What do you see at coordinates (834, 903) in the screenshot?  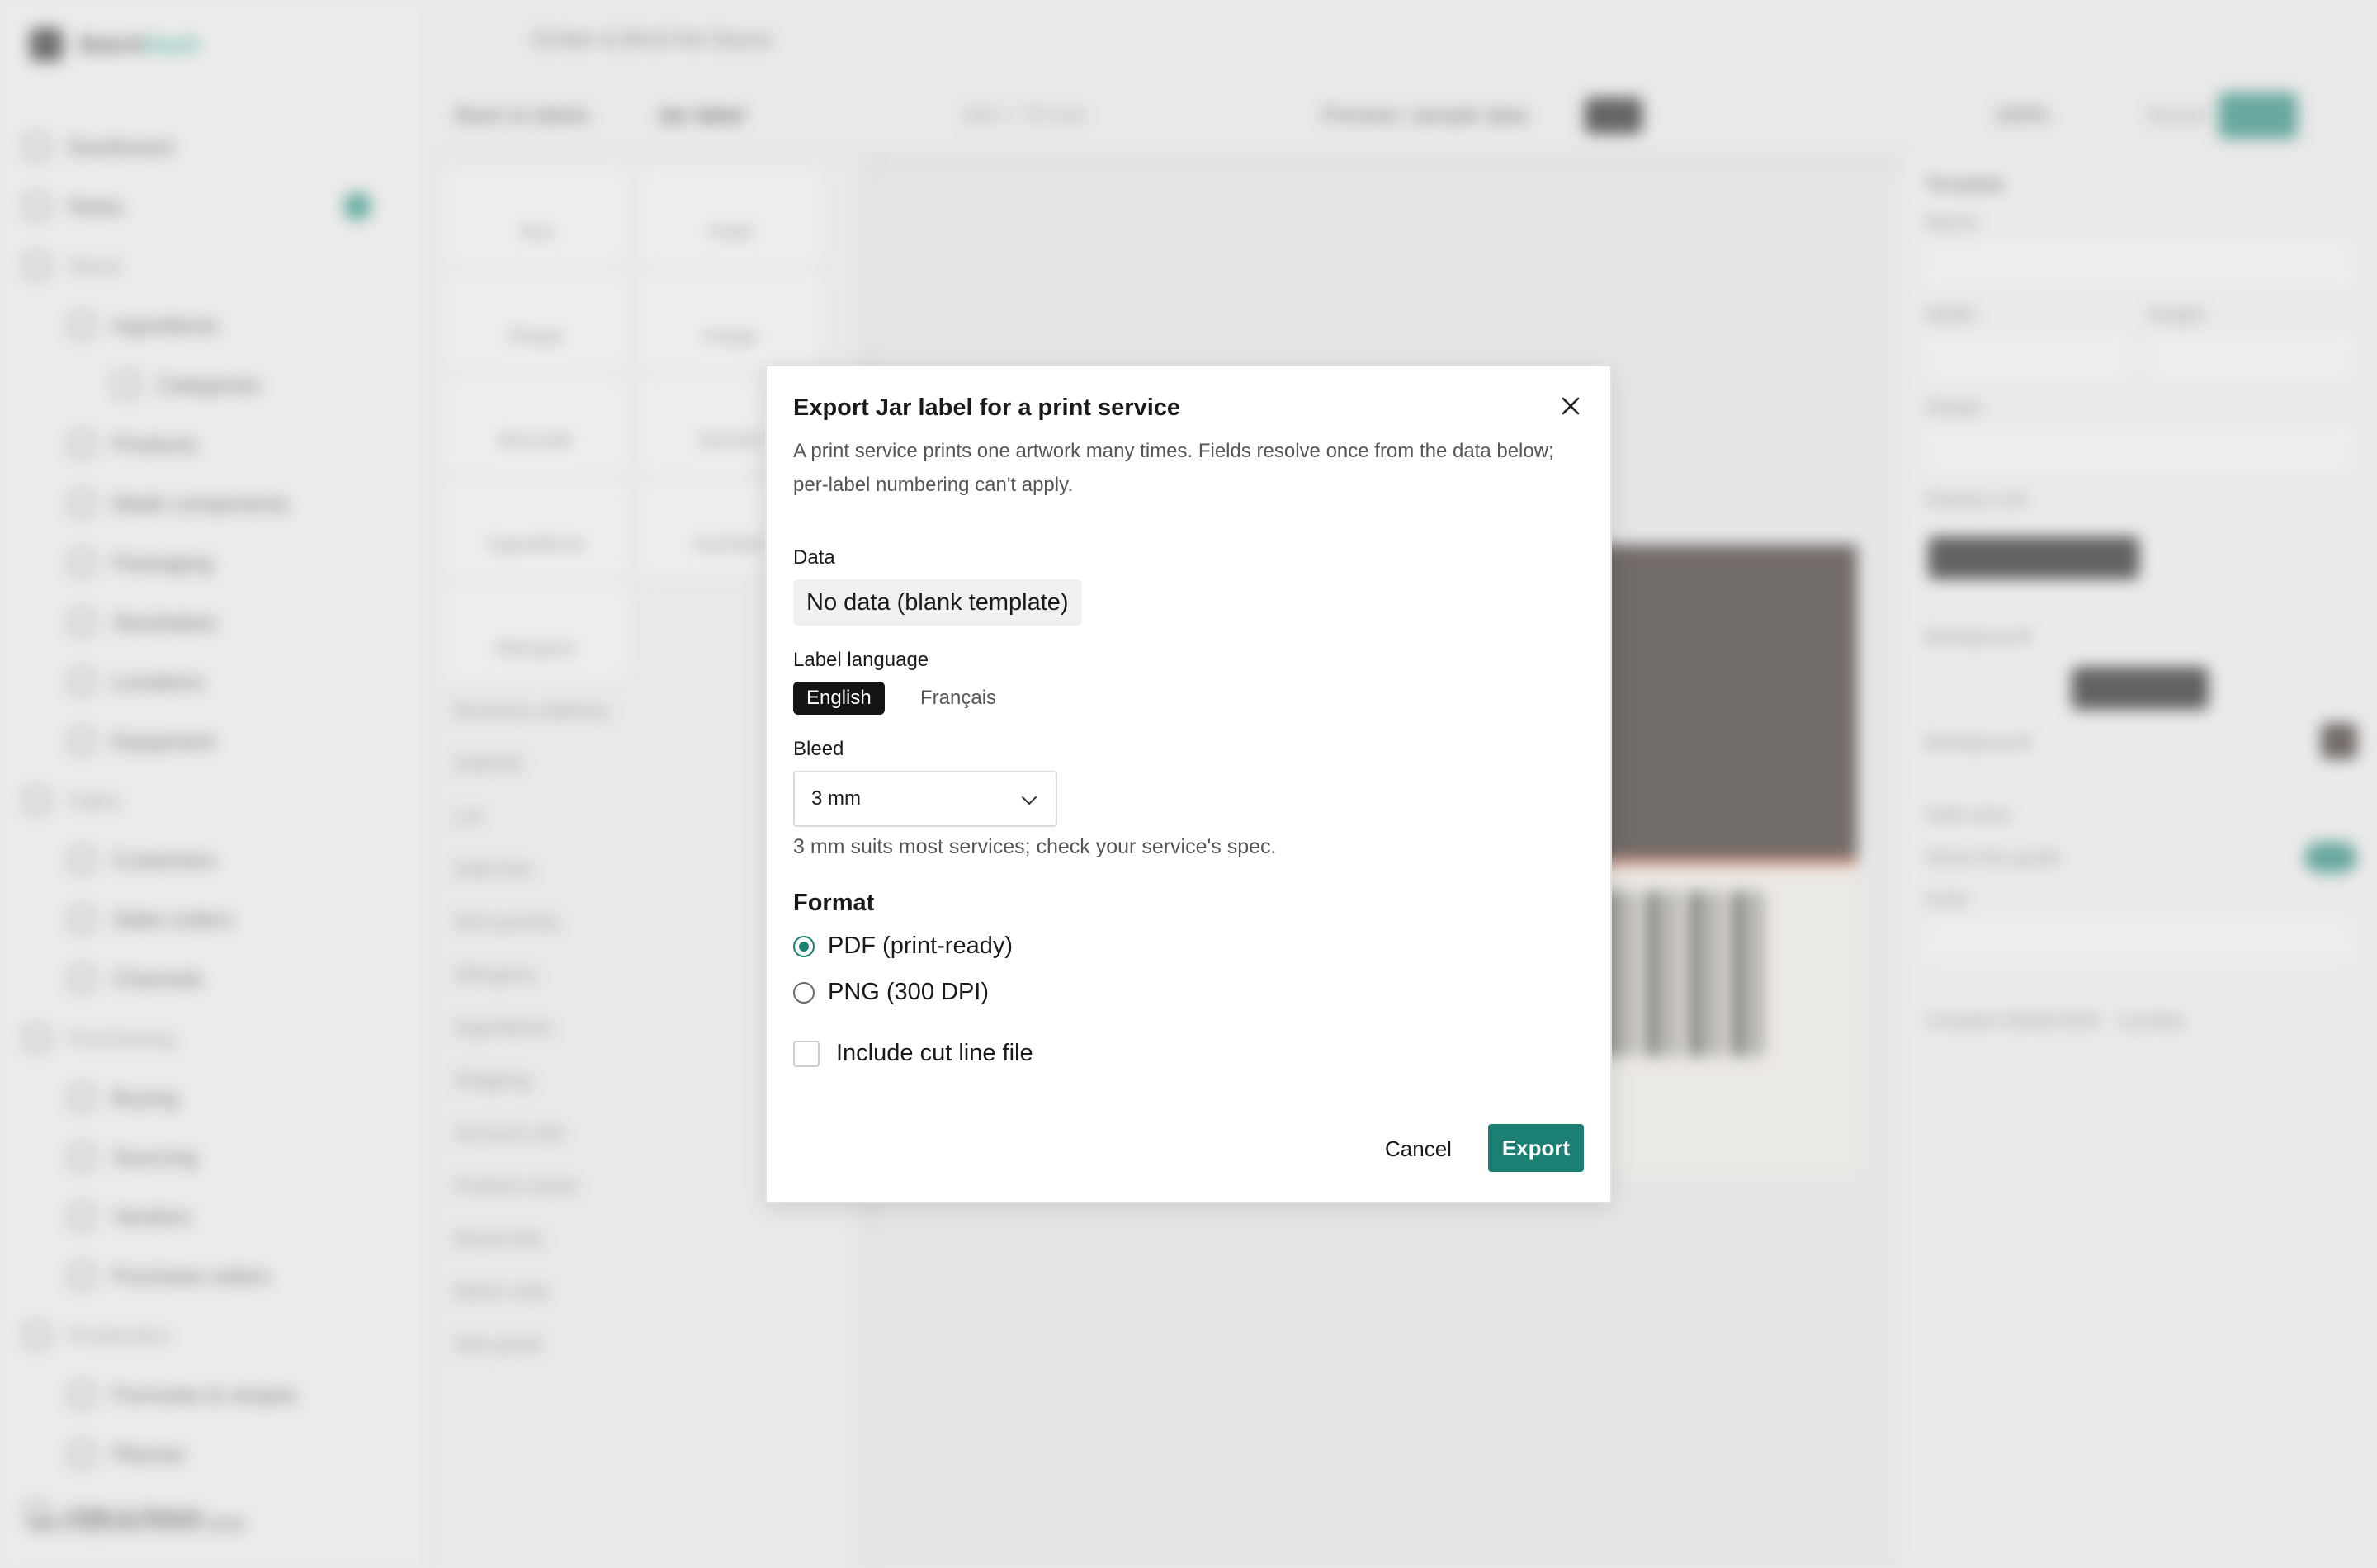 I see `format-heading: Format` at bounding box center [834, 903].